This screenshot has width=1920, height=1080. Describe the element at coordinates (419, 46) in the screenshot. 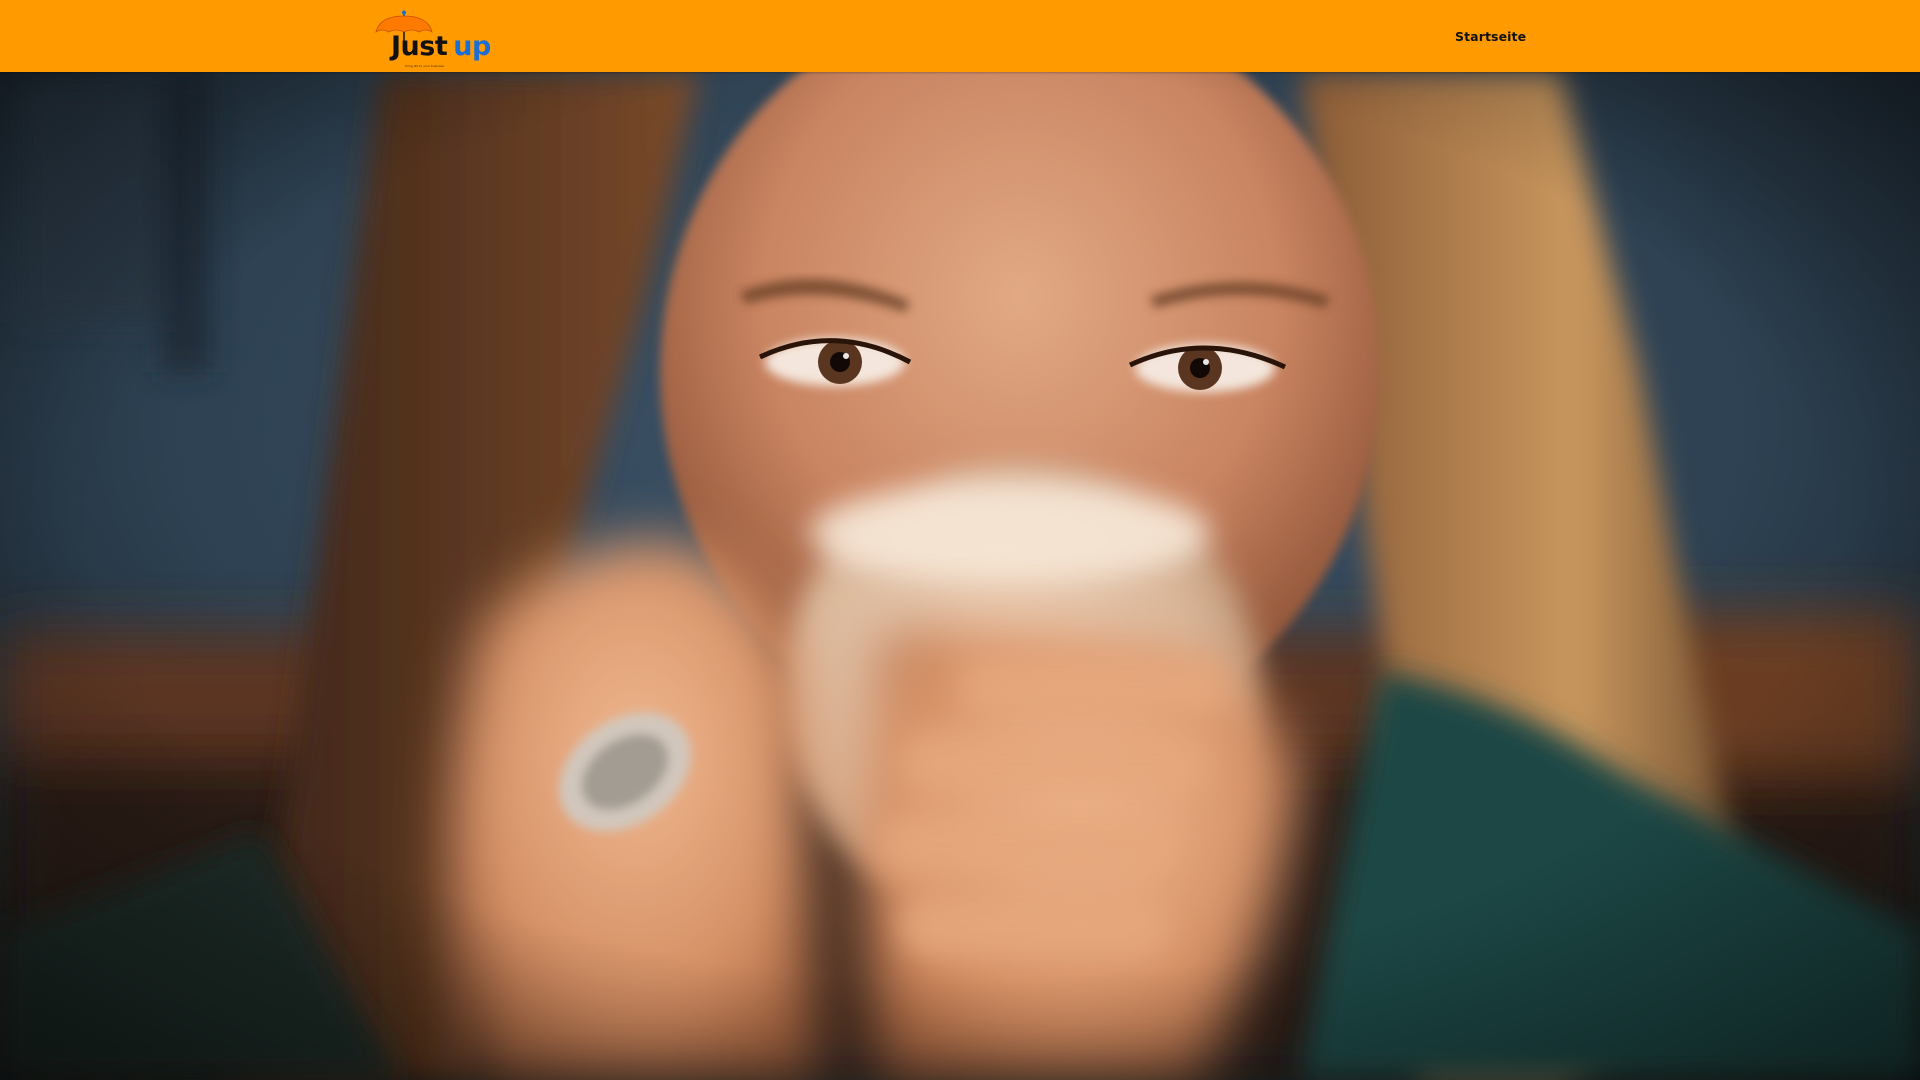

I see `logo-word-just: Just` at that location.